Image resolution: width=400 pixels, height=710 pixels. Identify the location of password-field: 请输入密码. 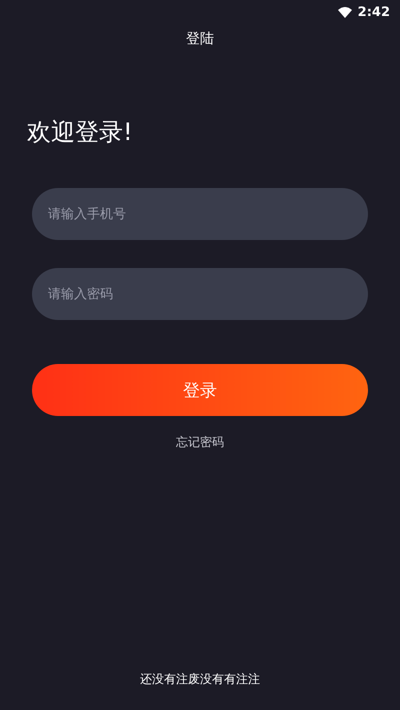
(200, 294).